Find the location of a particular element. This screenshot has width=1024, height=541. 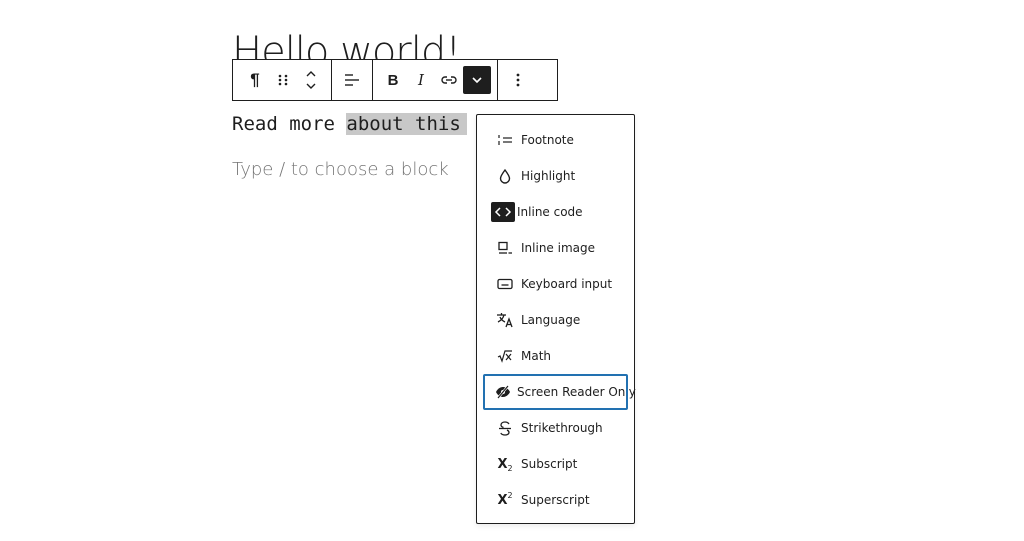

menu-item-subscript: X2 Subscript is located at coordinates (555, 464).